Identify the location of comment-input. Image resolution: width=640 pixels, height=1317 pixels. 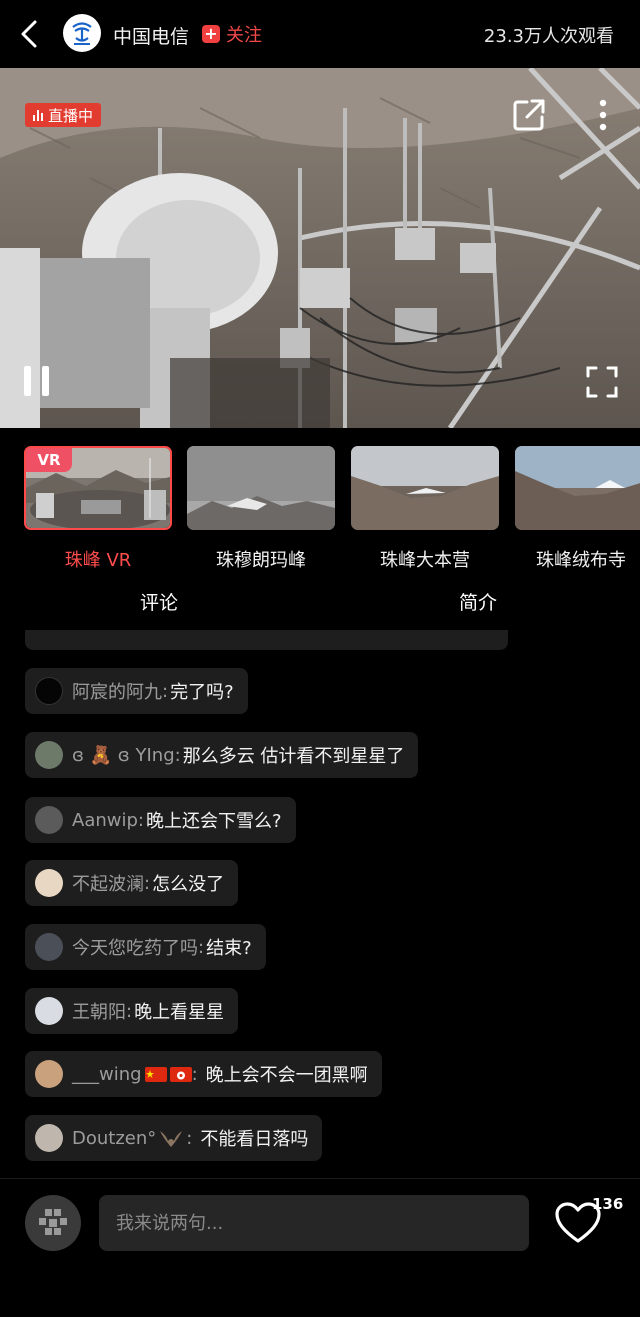
(314, 1223).